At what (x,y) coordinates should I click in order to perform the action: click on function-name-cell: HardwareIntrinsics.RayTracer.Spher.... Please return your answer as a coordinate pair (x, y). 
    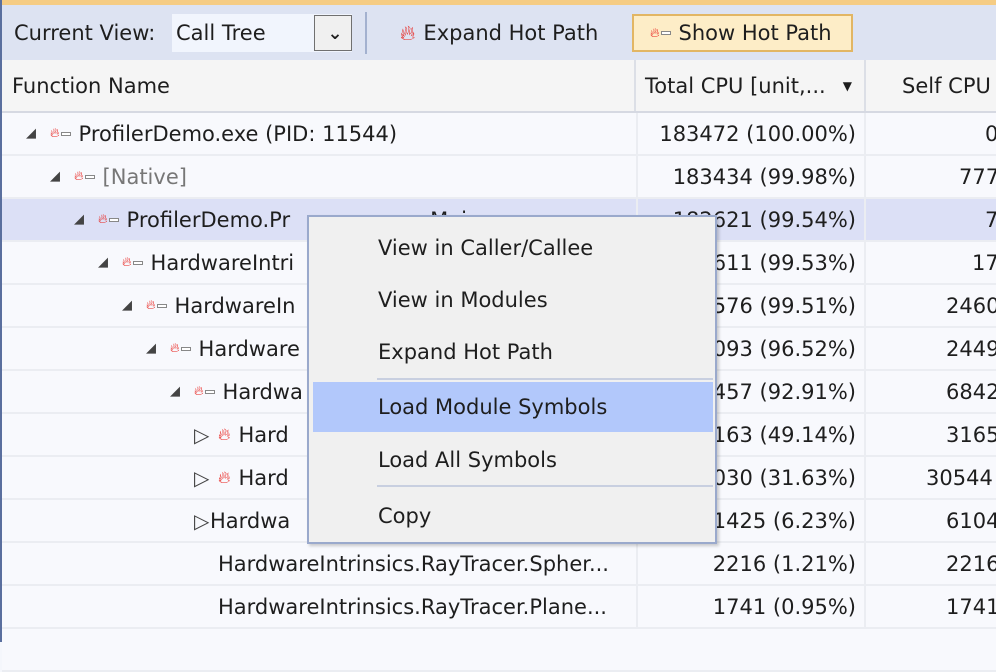
    Looking at the image, I should click on (318, 563).